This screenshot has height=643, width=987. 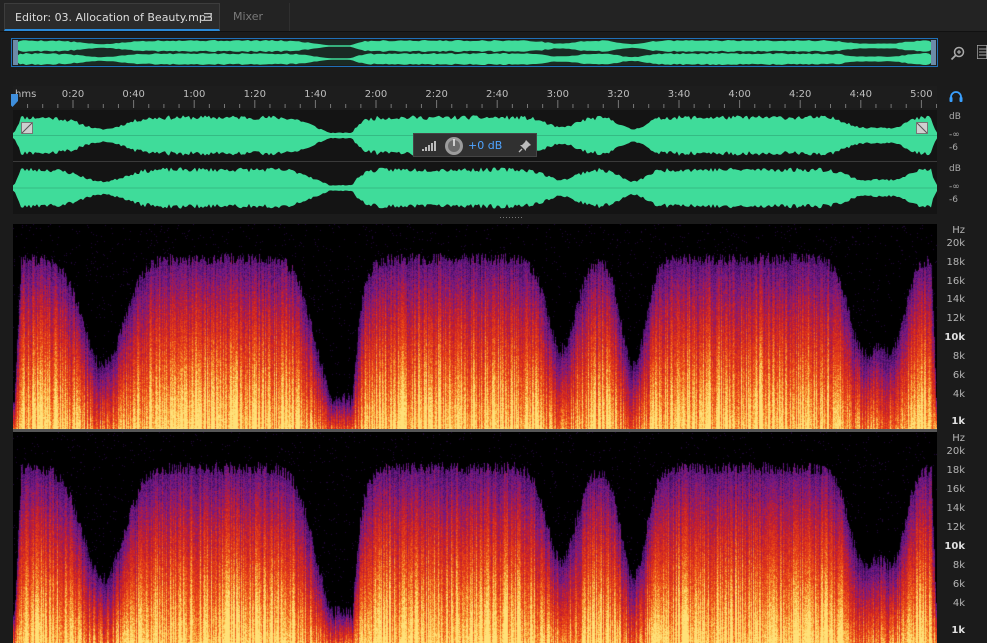 I want to click on tab-editor: Editor: 03. Allocation of Beauty.mp3, so click(x=112, y=17).